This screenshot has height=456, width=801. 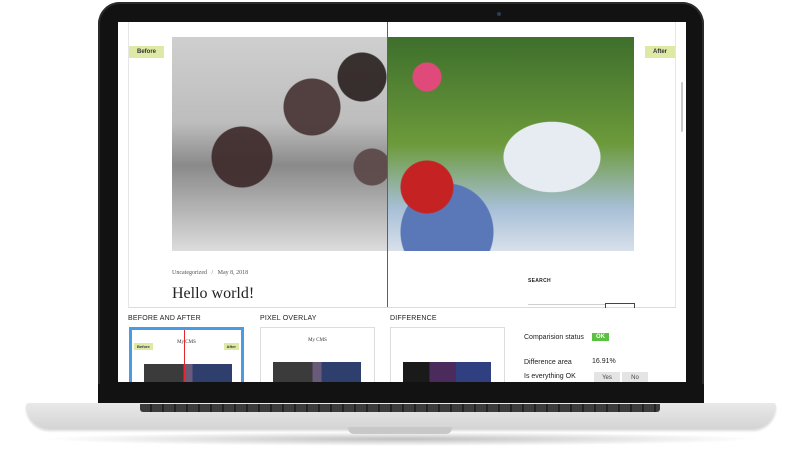 What do you see at coordinates (231, 346) in the screenshot?
I see `thumb-after-tag: After` at bounding box center [231, 346].